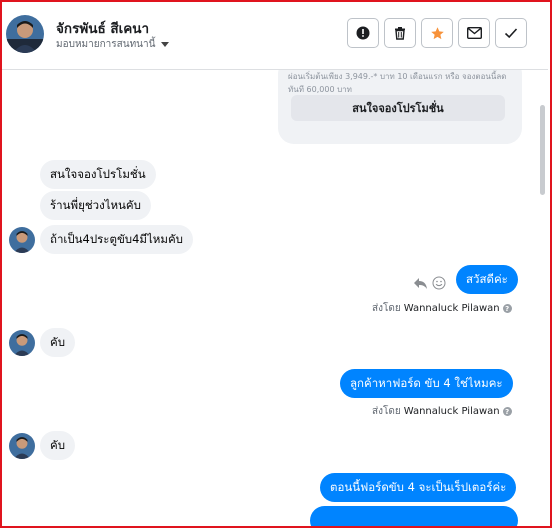 Image resolution: width=552 pixels, height=528 pixels. I want to click on star-icon, so click(437, 32).